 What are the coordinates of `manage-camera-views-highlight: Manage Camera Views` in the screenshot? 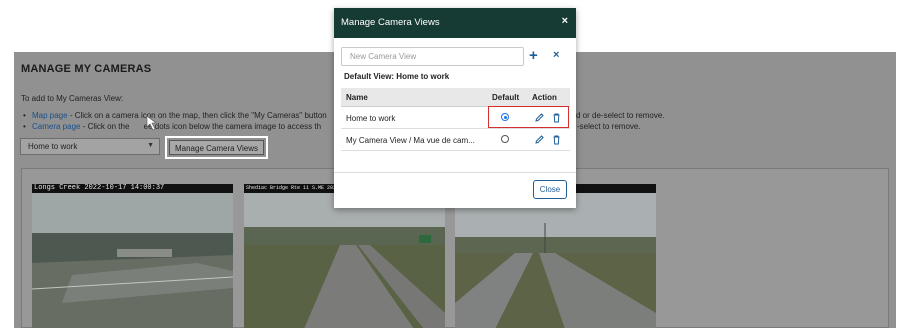 It's located at (216, 147).